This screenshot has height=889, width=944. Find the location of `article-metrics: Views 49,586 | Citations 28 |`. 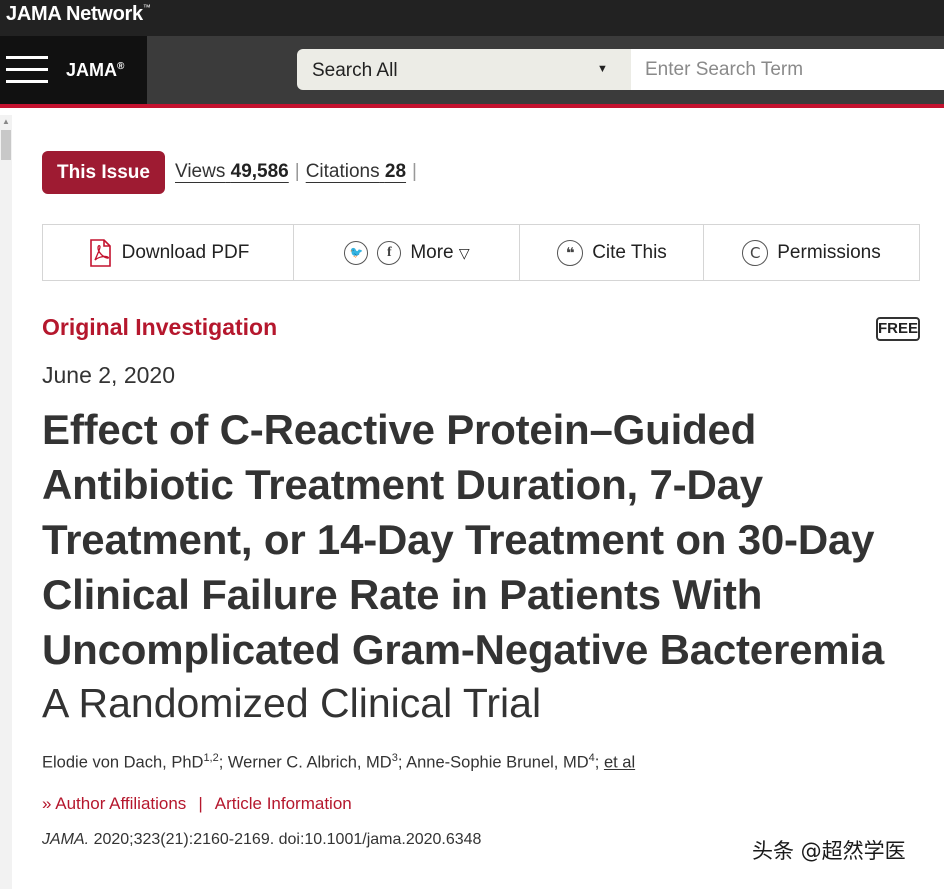

article-metrics: Views 49,586 | Citations 28 | is located at coordinates (299, 172).